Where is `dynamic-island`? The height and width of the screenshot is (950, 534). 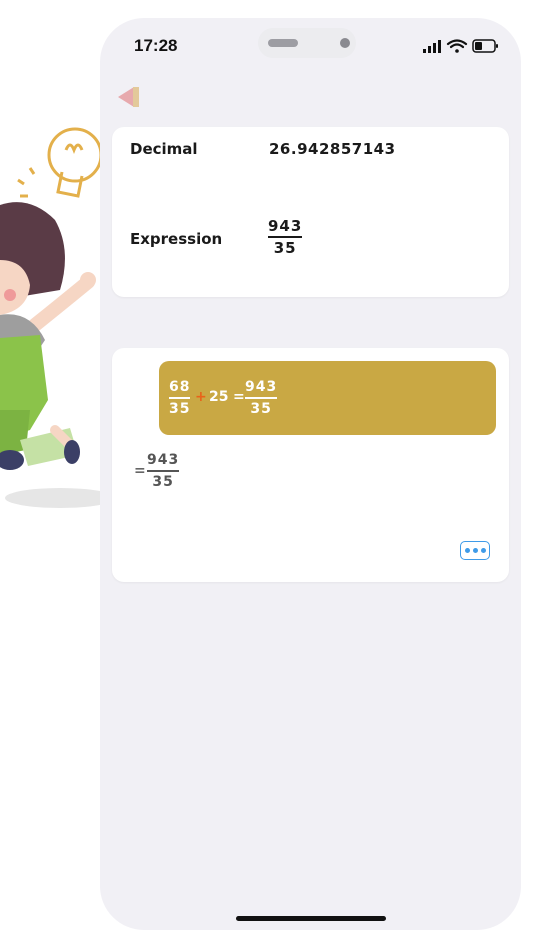 dynamic-island is located at coordinates (307, 43).